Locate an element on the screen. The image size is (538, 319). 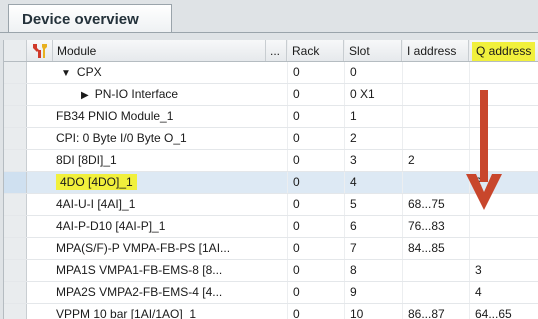
slot-cell: 3 is located at coordinates (373, 160).